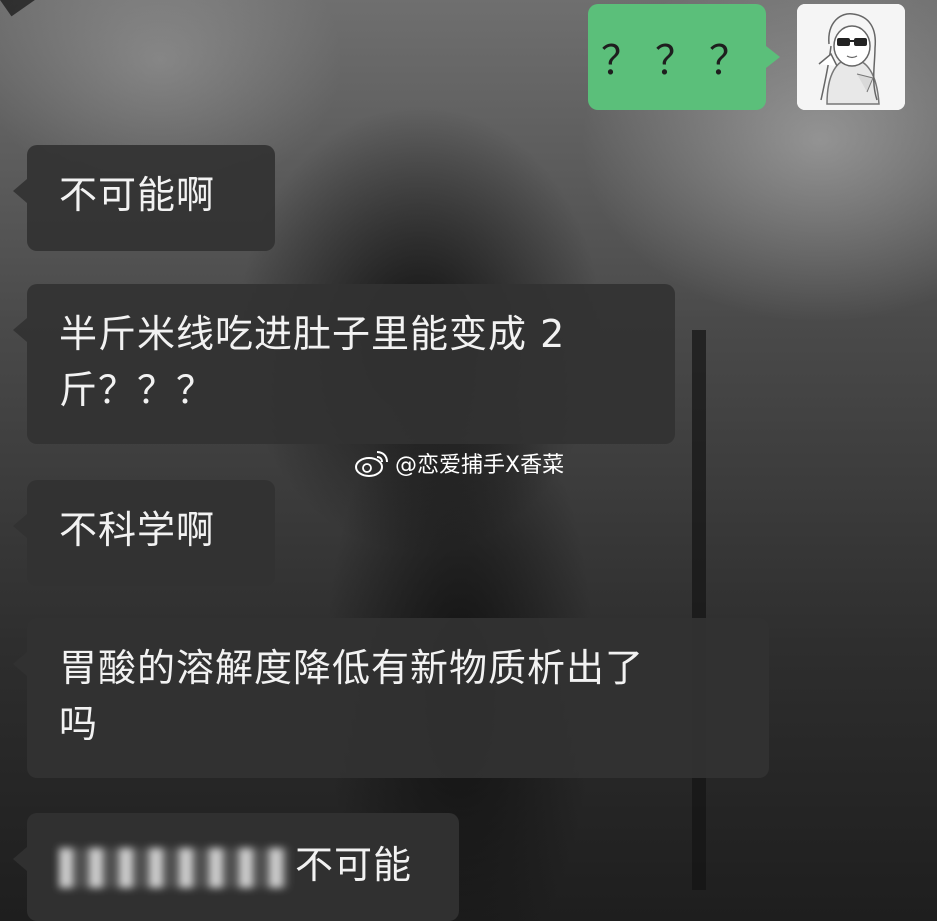  What do you see at coordinates (312, 334) in the screenshot?
I see `message-text-line: 半斤米线吃进肚子里能变成 2` at bounding box center [312, 334].